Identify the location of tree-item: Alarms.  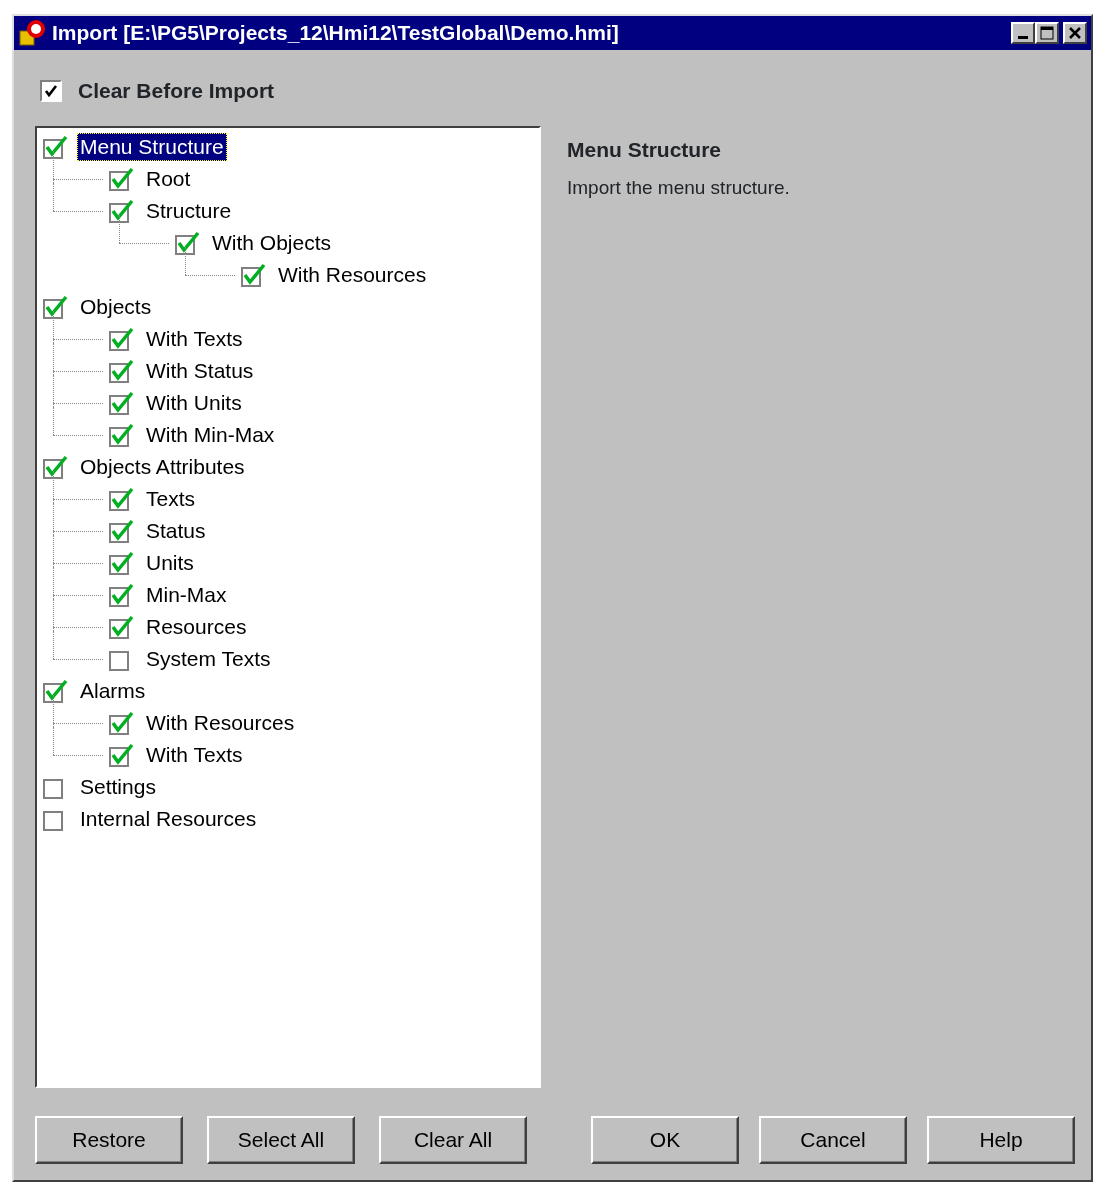
(113, 691).